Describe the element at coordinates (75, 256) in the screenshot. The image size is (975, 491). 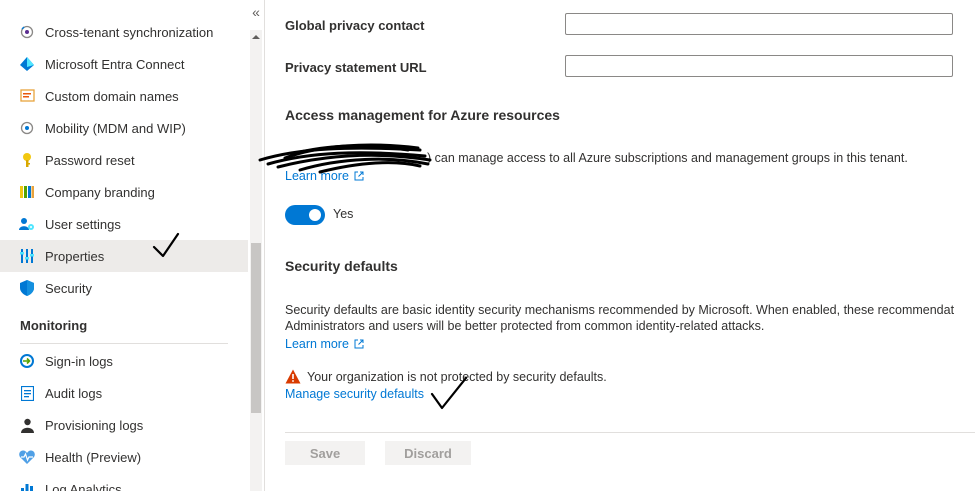
I see `sidebar-item-label: Properties` at that location.